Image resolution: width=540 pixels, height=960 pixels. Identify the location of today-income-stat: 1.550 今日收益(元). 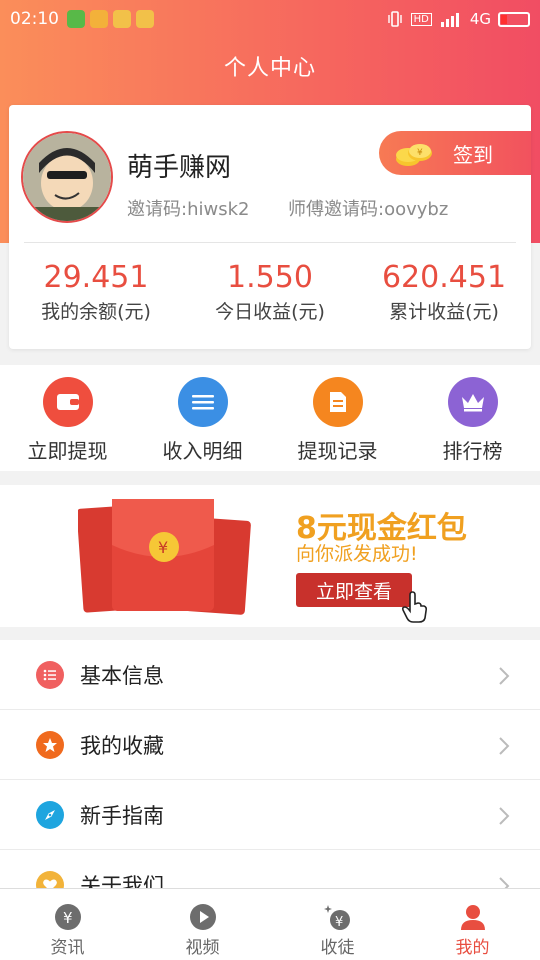
(270, 292).